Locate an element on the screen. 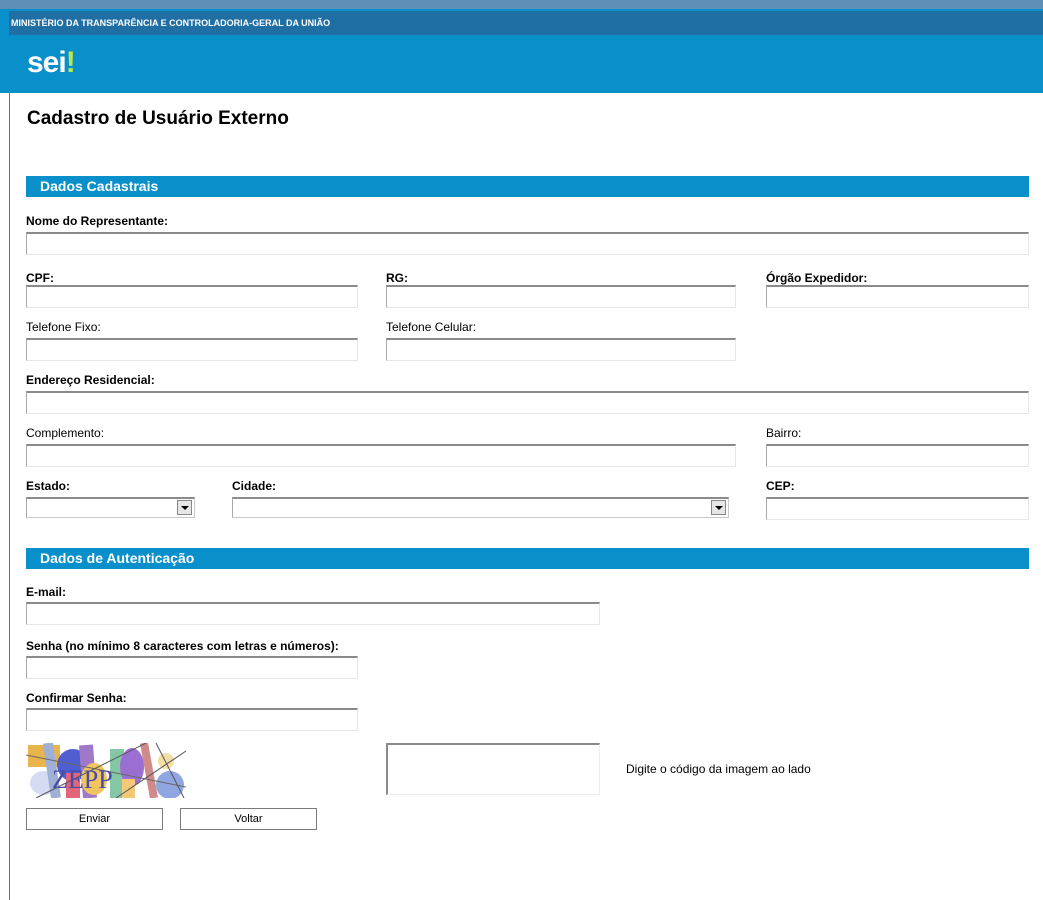  nome-input is located at coordinates (527, 243).